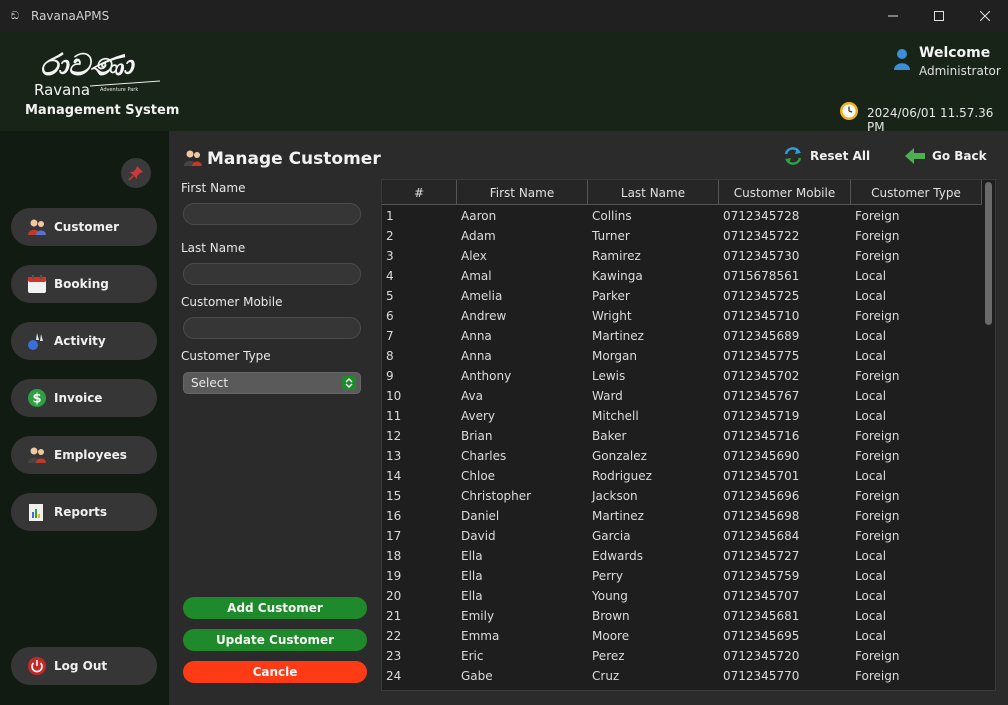 The width and height of the screenshot is (1008, 705). I want to click on user-role: Administrator, so click(960, 71).